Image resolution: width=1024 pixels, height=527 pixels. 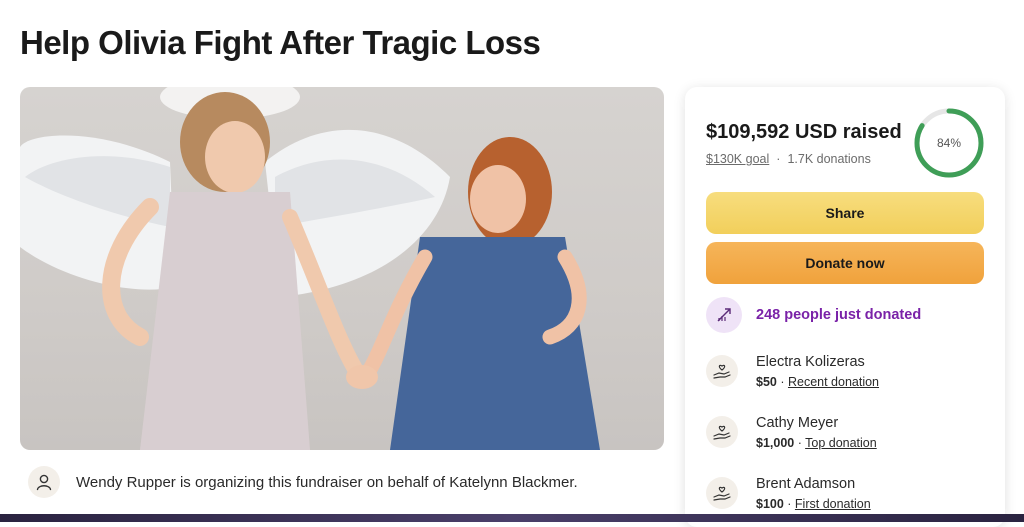 I want to click on donor-name: Brent Adamson, so click(x=806, y=484).